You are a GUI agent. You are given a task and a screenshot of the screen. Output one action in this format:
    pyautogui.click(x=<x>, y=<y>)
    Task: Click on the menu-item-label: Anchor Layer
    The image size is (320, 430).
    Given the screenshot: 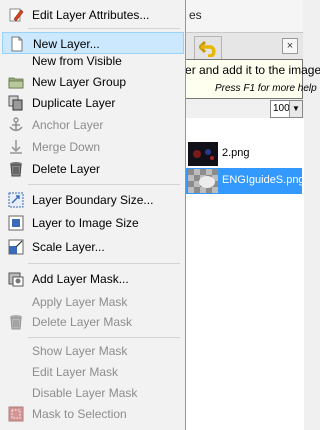 What is the action you would take?
    pyautogui.click(x=68, y=125)
    